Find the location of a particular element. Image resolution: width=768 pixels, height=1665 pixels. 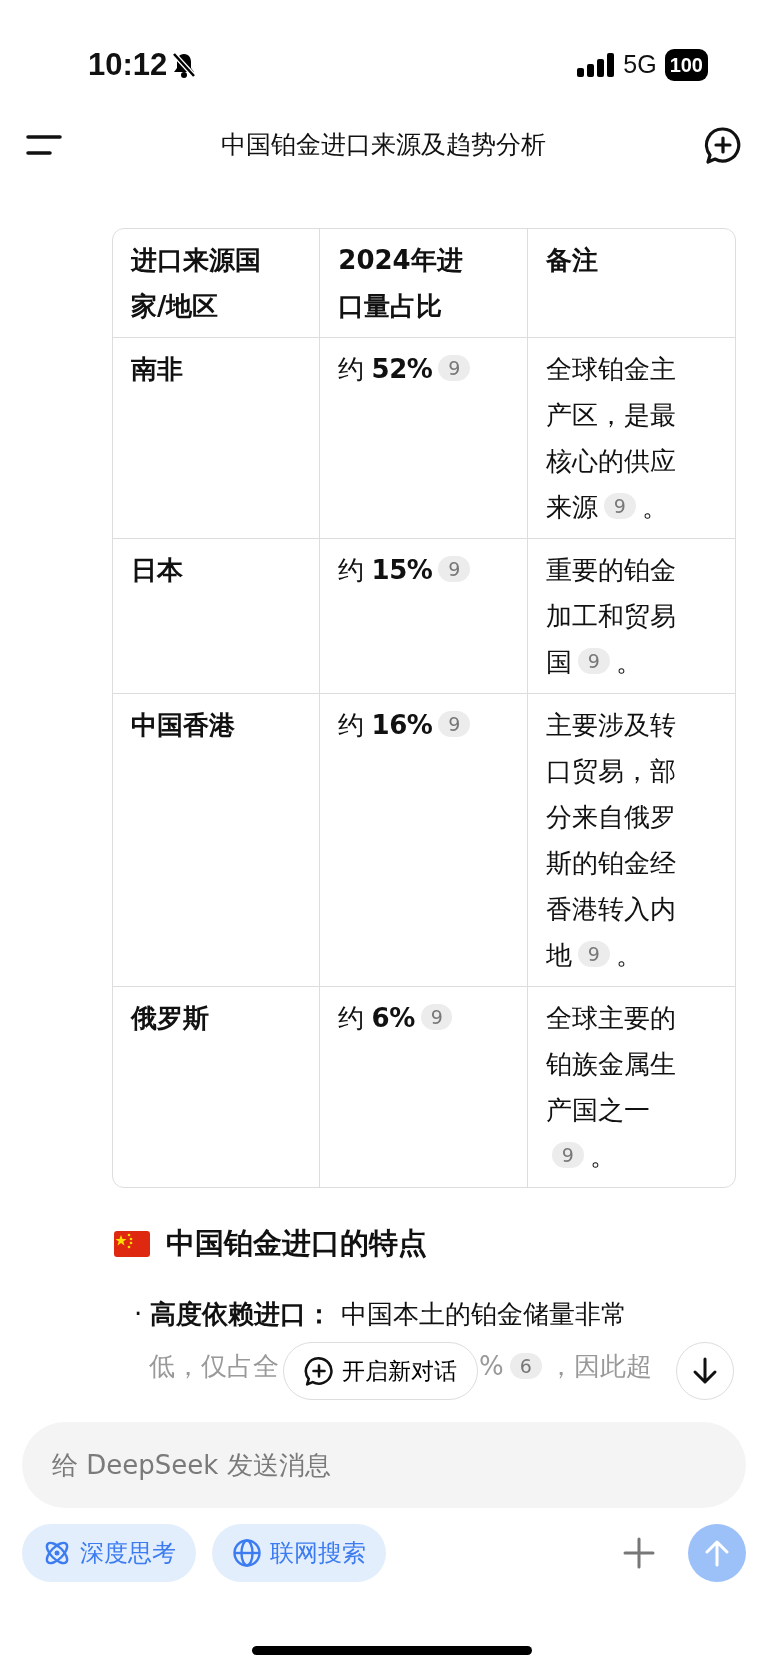

battery-level: 100 is located at coordinates (686, 65).